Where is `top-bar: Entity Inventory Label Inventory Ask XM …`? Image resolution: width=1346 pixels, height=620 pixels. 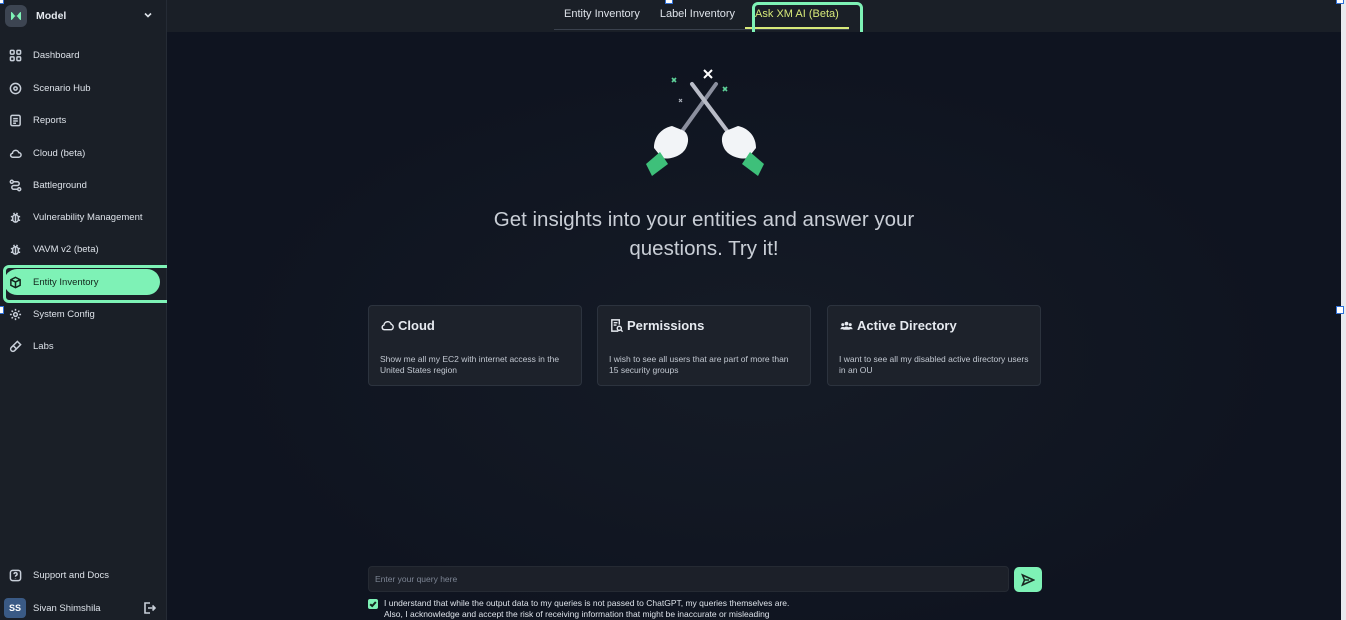 top-bar: Entity Inventory Label Inventory Ask XM … is located at coordinates (754, 16).